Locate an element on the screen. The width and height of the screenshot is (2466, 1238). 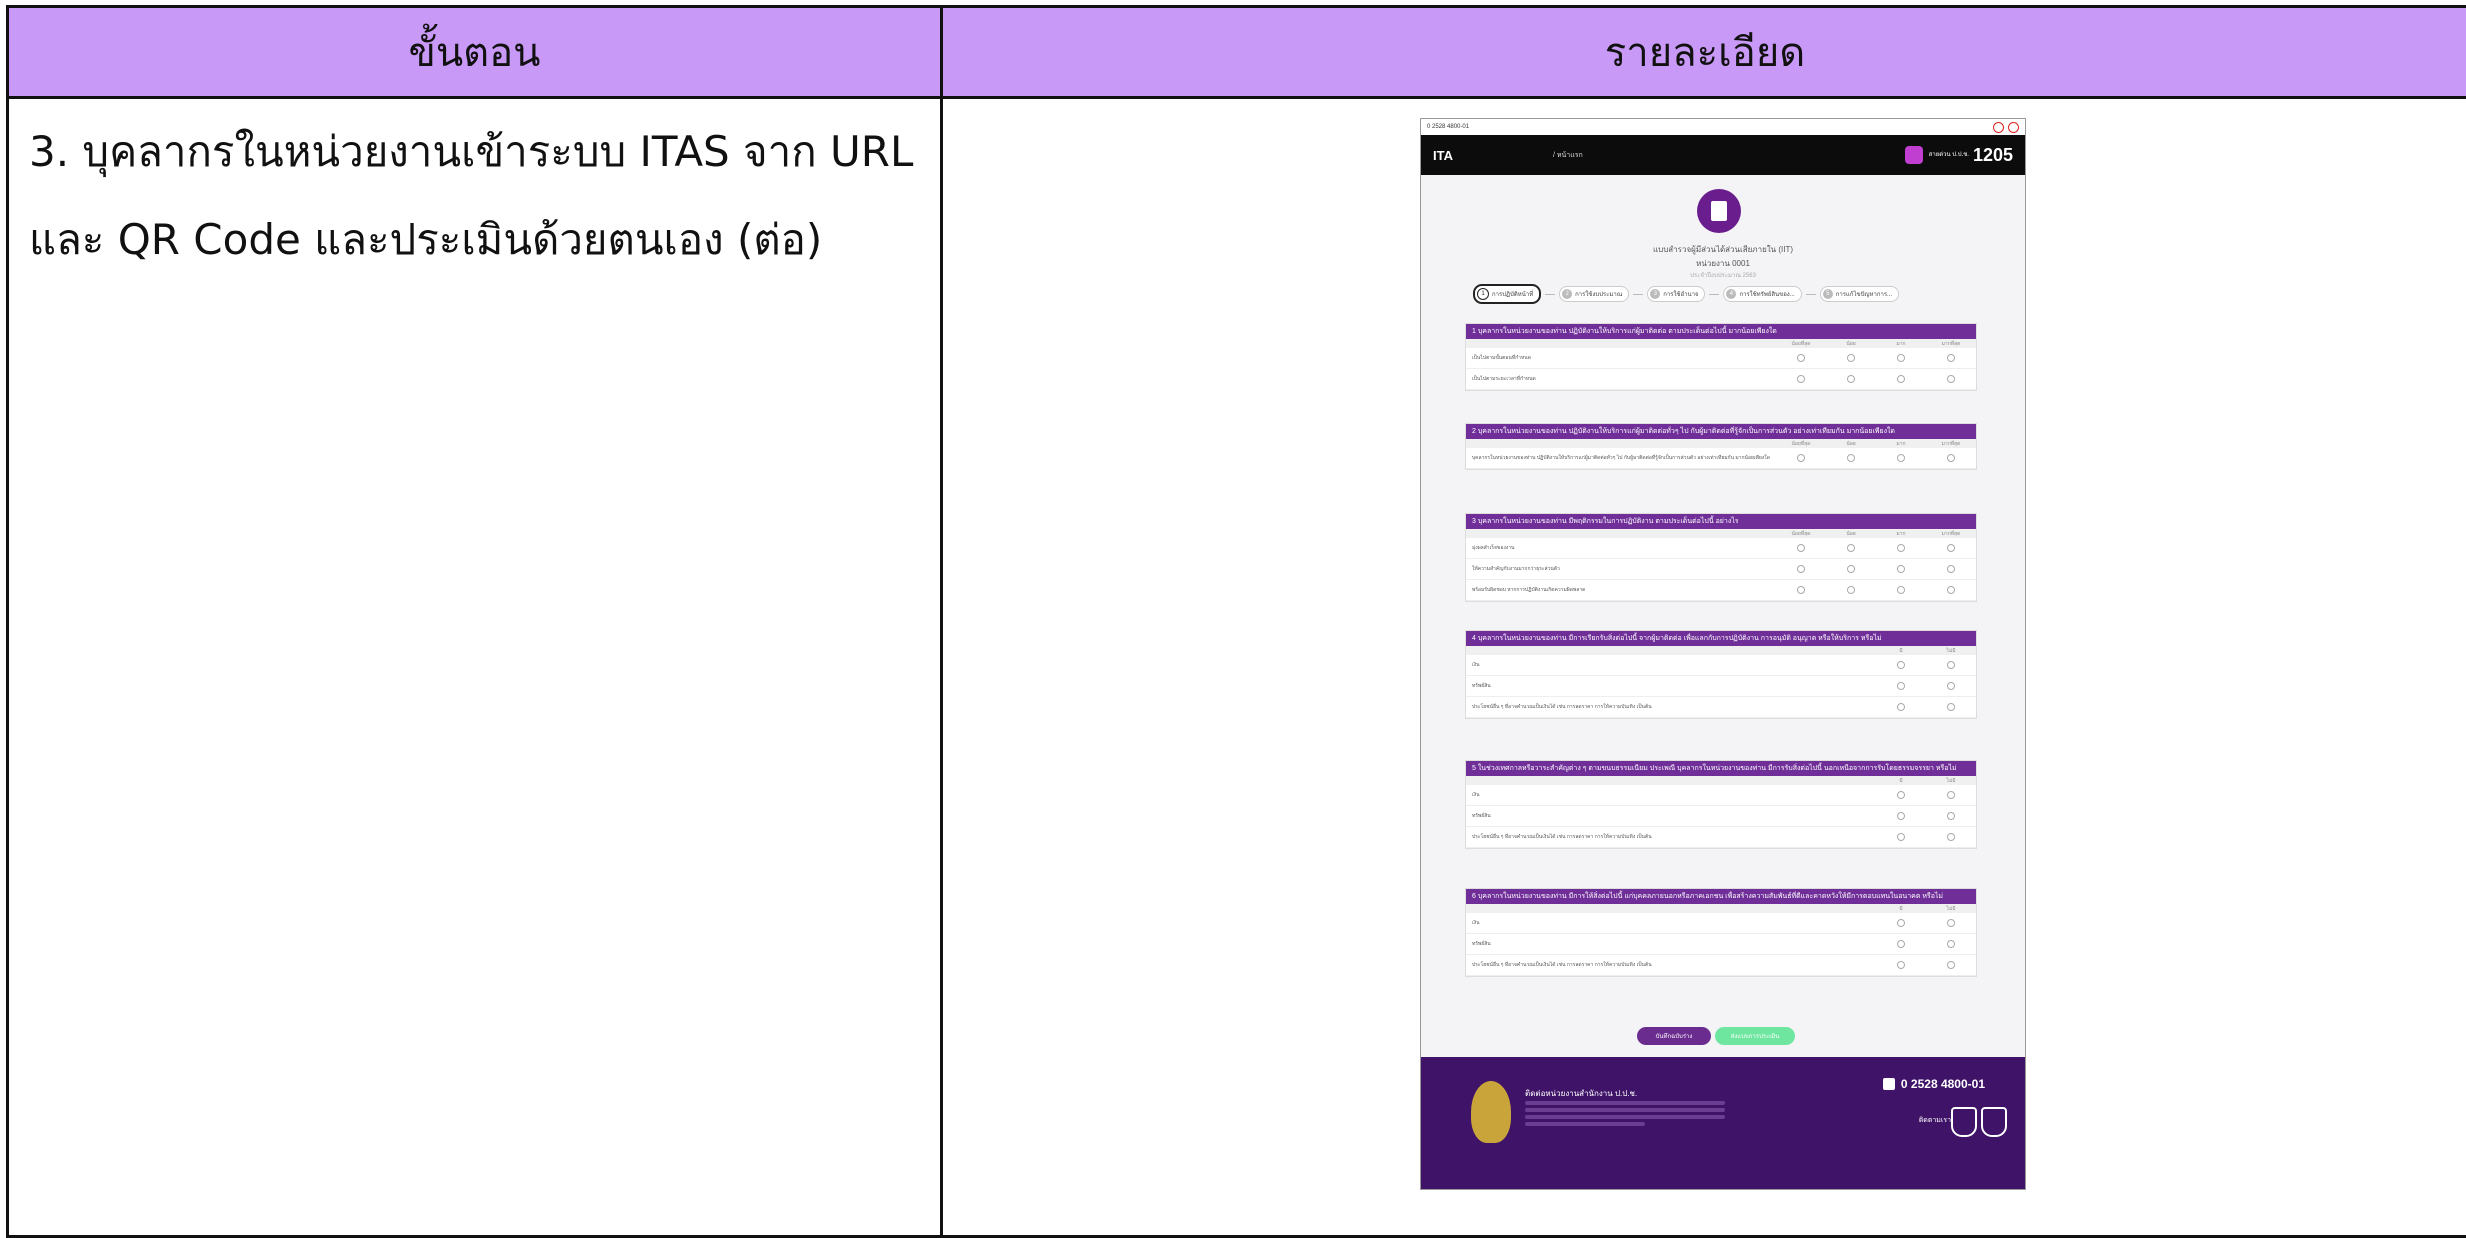
question-row: เป็นไปตามขั้นตอนที่กำหนด is located at coordinates (1721, 358).